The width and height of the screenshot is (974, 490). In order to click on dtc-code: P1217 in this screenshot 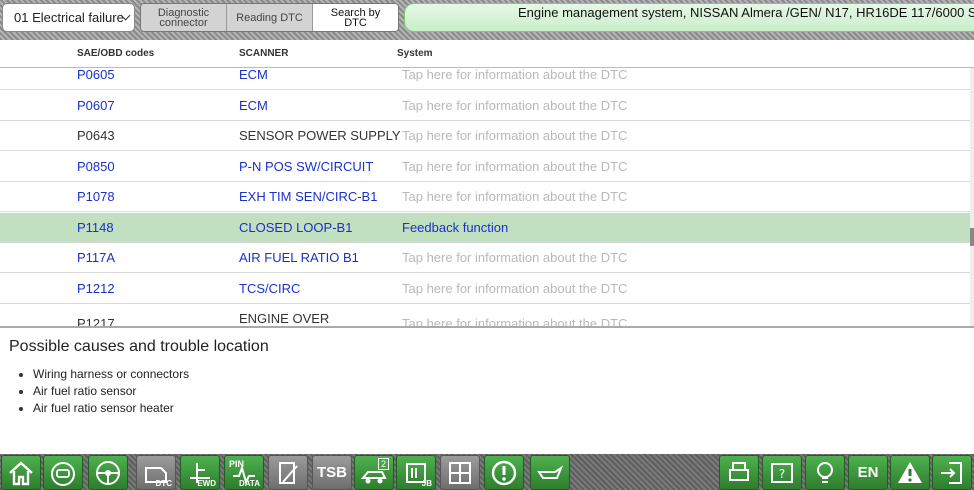, I will do `click(96, 321)`.